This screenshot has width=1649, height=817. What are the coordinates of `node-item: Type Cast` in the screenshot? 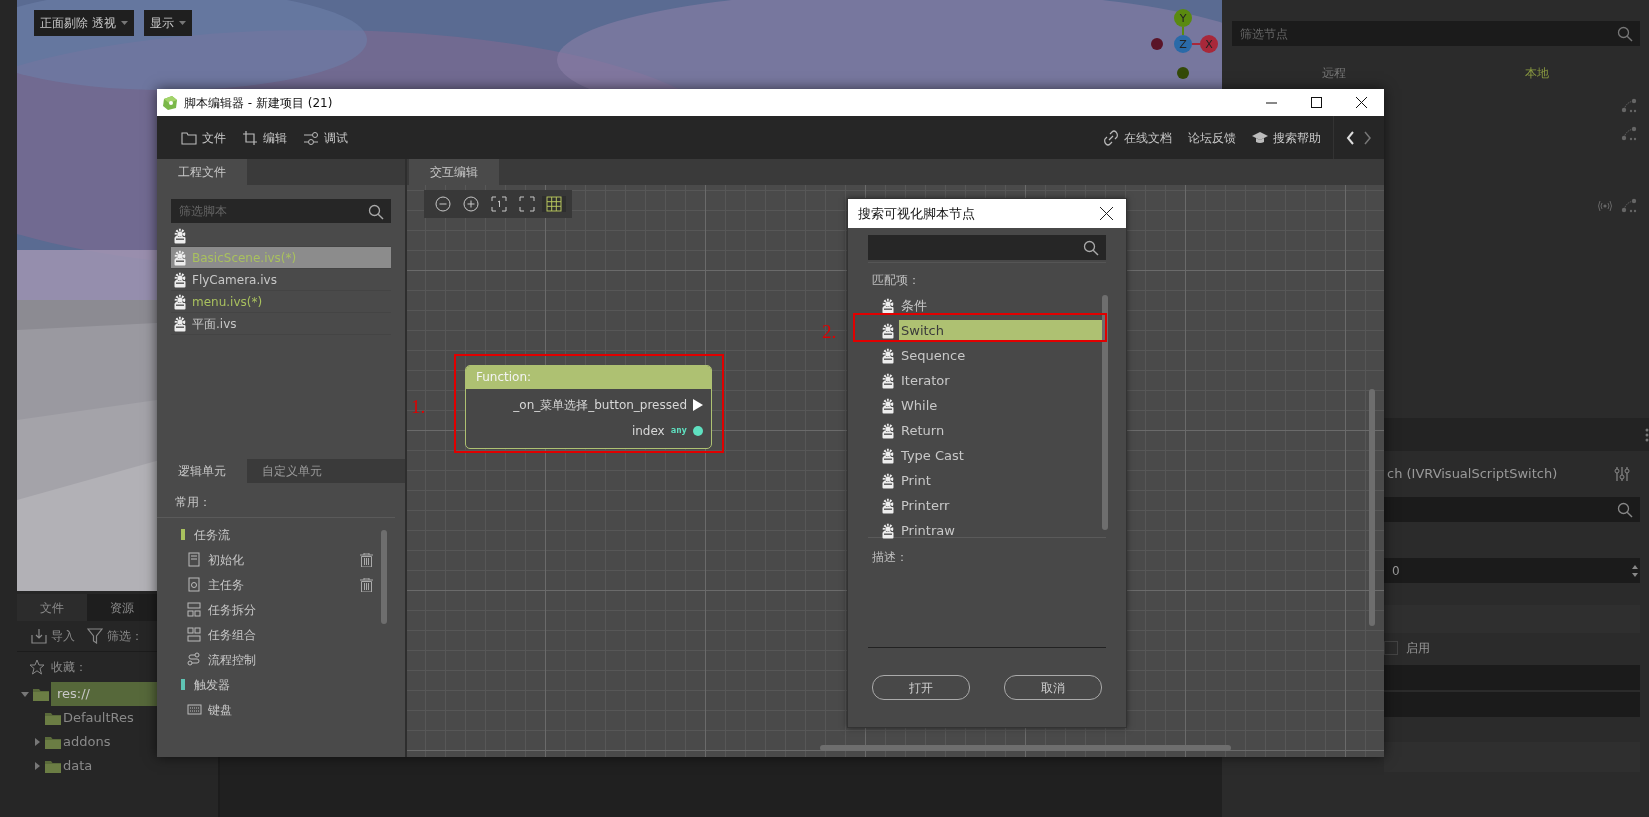 It's located at (1002, 455).